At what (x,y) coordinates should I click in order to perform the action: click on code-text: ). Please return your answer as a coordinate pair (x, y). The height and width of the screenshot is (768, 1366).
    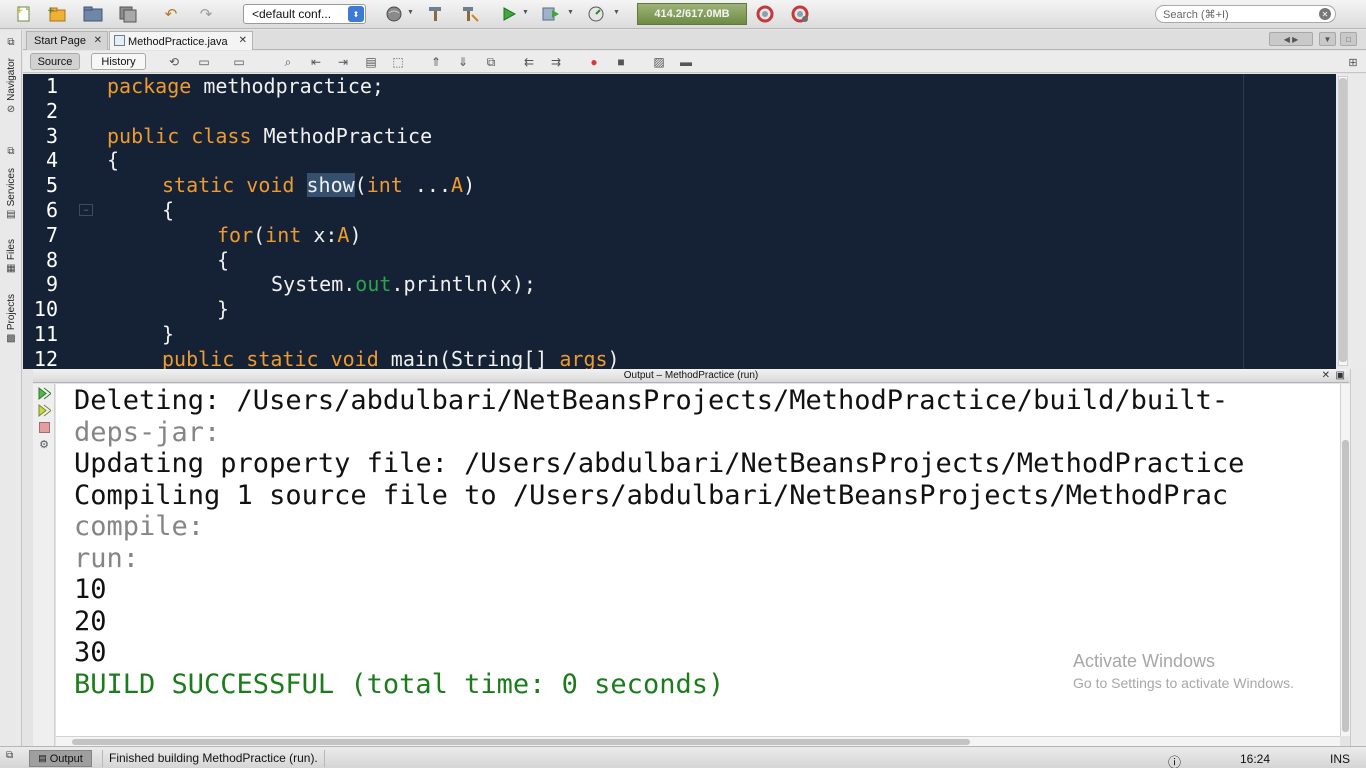
    Looking at the image, I should click on (613, 357).